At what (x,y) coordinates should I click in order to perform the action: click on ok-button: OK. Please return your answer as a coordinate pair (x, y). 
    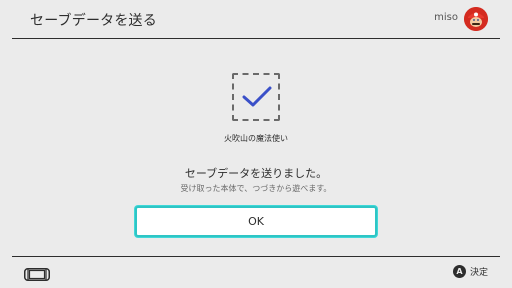
    Looking at the image, I should click on (256, 221).